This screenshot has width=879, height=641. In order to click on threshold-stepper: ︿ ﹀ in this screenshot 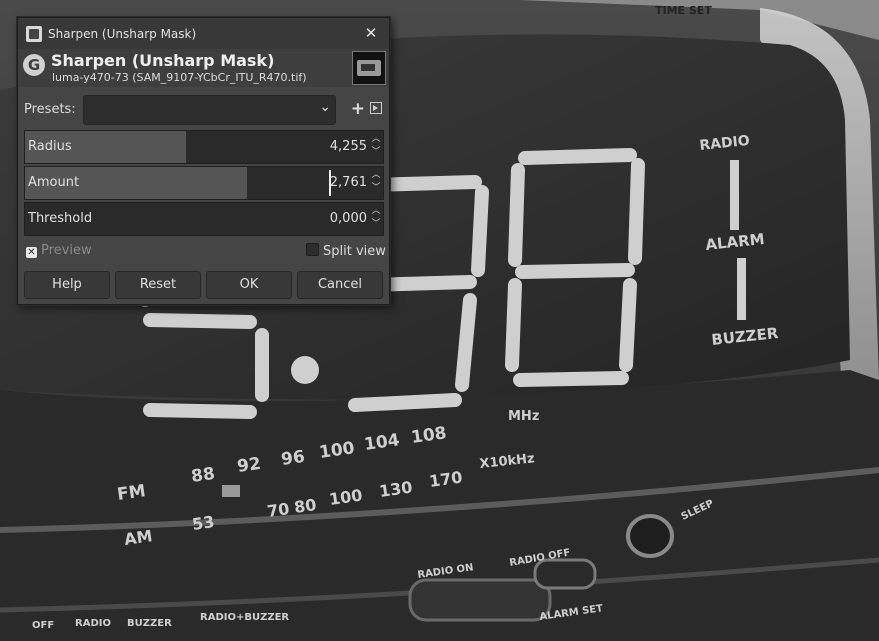, I will do `click(376, 219)`.